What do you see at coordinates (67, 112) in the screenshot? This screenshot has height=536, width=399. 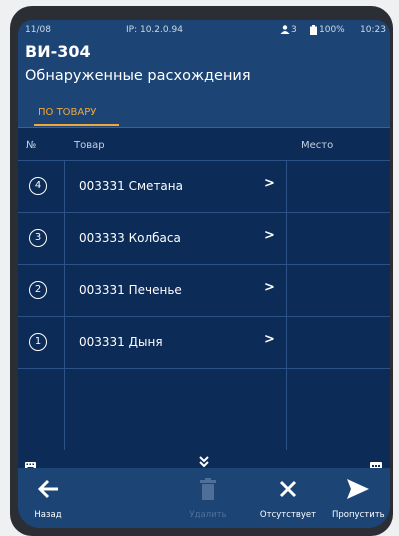 I see `tab-by-product: ПО ТОВАРУ` at bounding box center [67, 112].